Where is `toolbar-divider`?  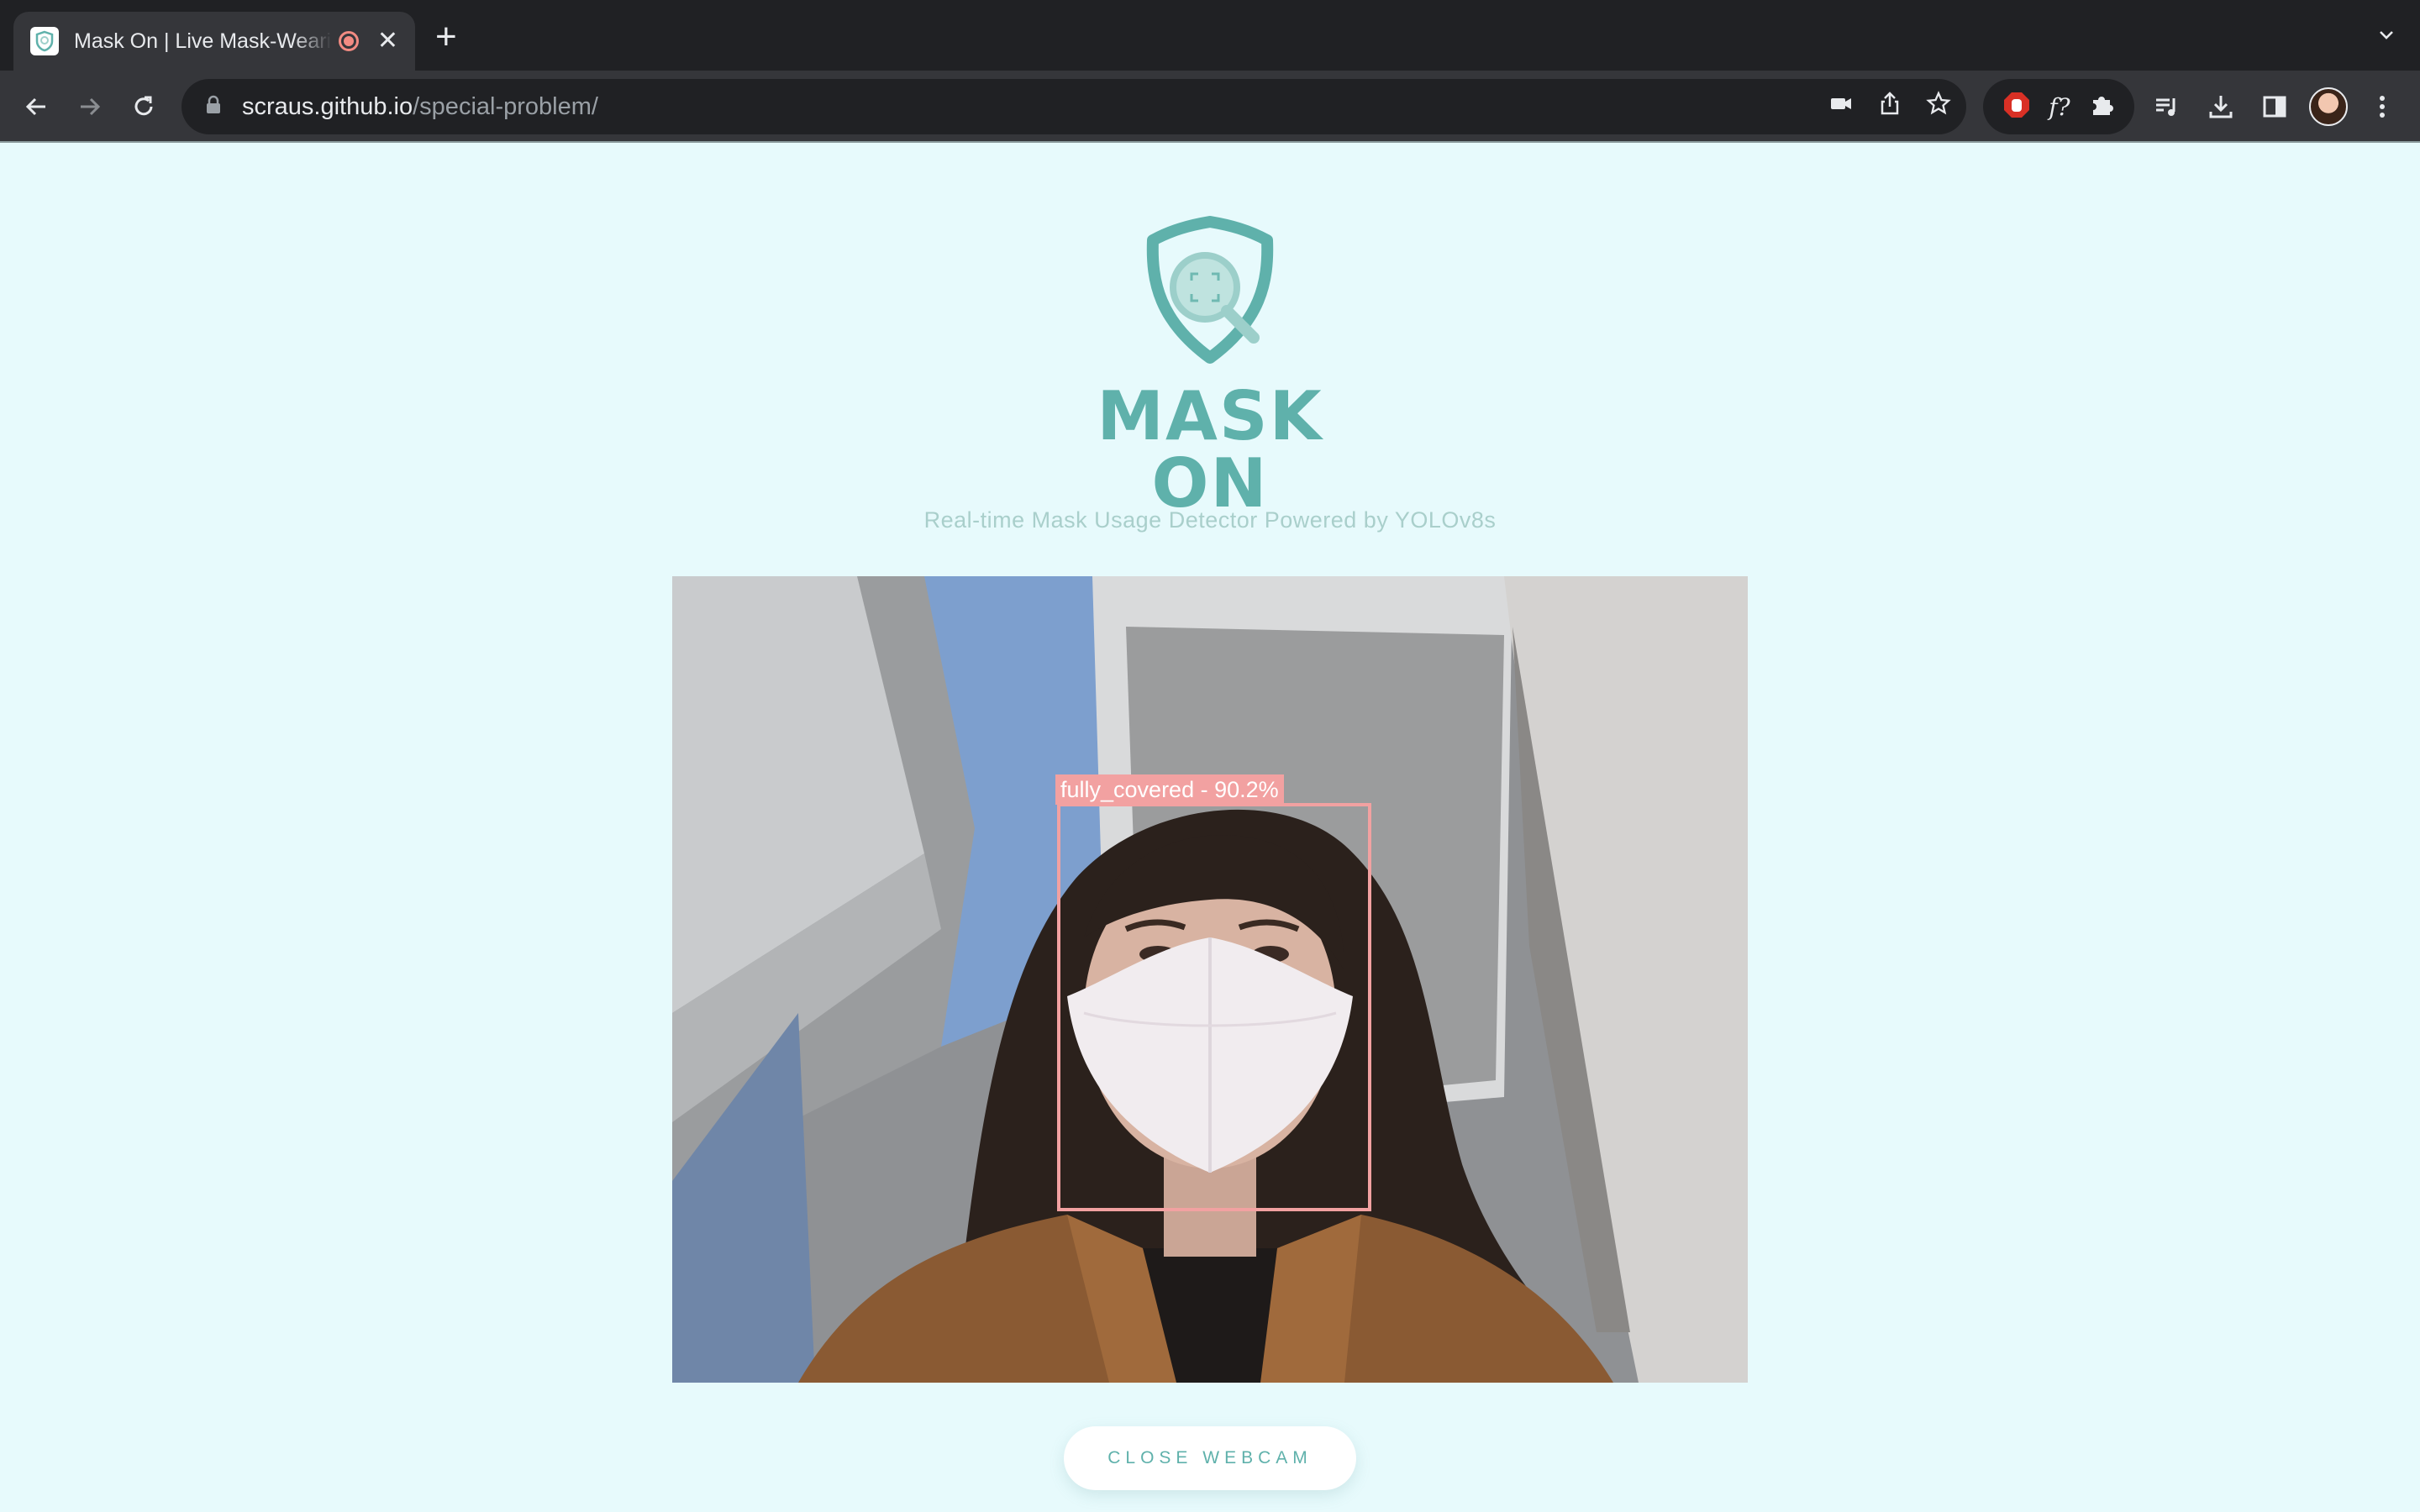 toolbar-divider is located at coordinates (1210, 142).